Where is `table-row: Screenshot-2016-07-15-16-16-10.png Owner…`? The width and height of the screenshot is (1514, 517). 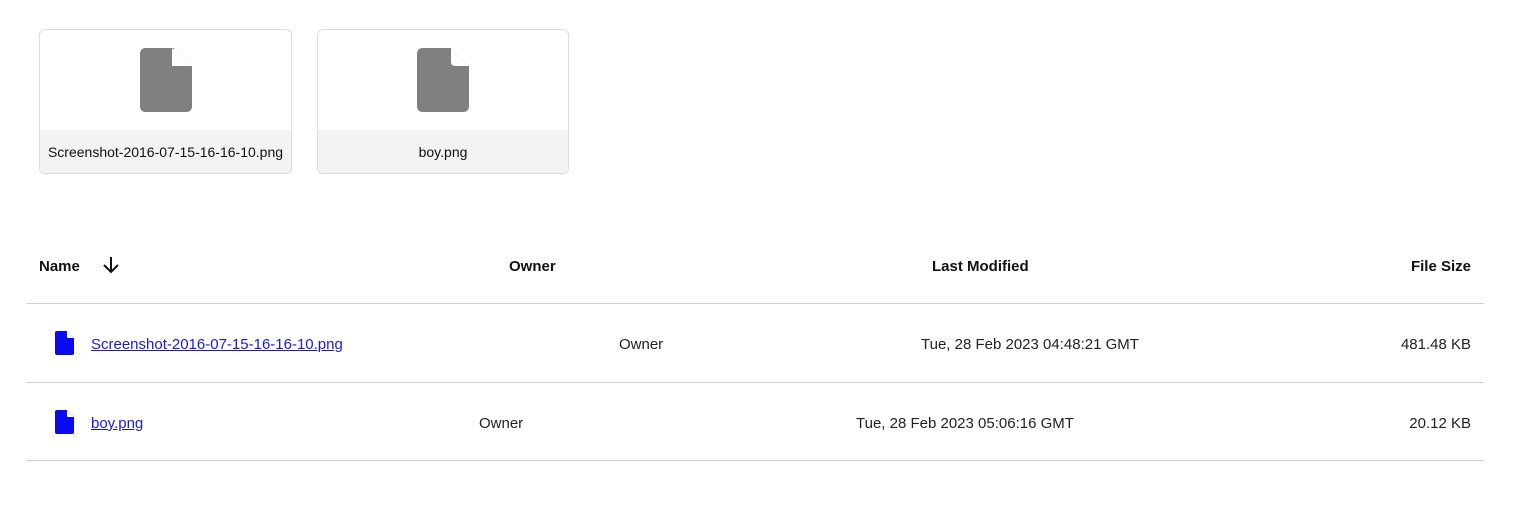
table-row: Screenshot-2016-07-15-16-16-10.png Owner… is located at coordinates (755, 343).